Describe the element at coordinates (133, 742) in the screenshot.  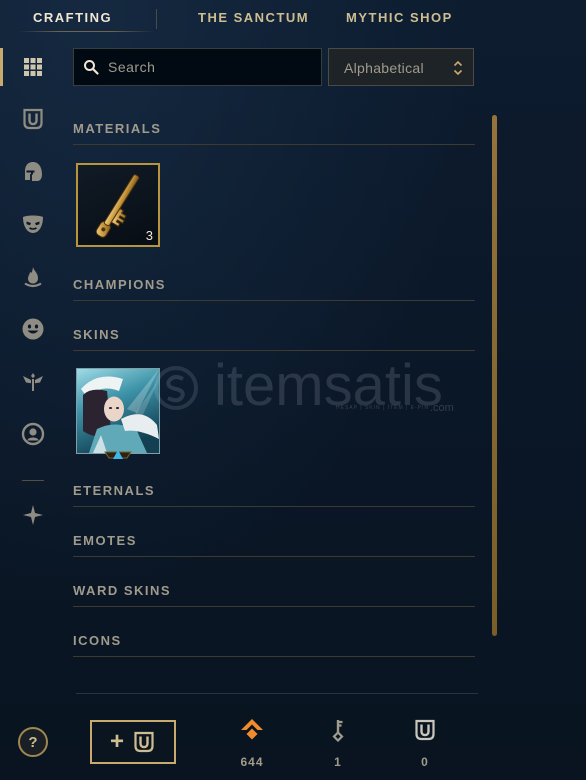
I see `craft-key-chest-button: +` at that location.